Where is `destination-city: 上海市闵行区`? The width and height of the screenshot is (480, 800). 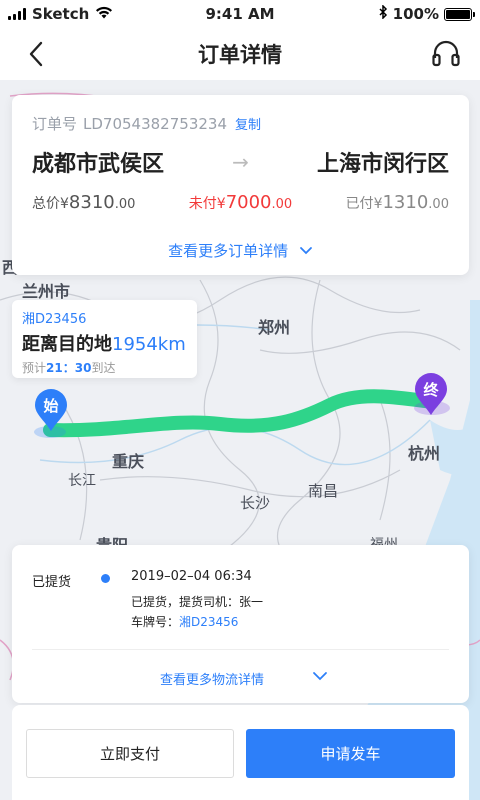
destination-city: 上海市闵行区 is located at coordinates (382, 164).